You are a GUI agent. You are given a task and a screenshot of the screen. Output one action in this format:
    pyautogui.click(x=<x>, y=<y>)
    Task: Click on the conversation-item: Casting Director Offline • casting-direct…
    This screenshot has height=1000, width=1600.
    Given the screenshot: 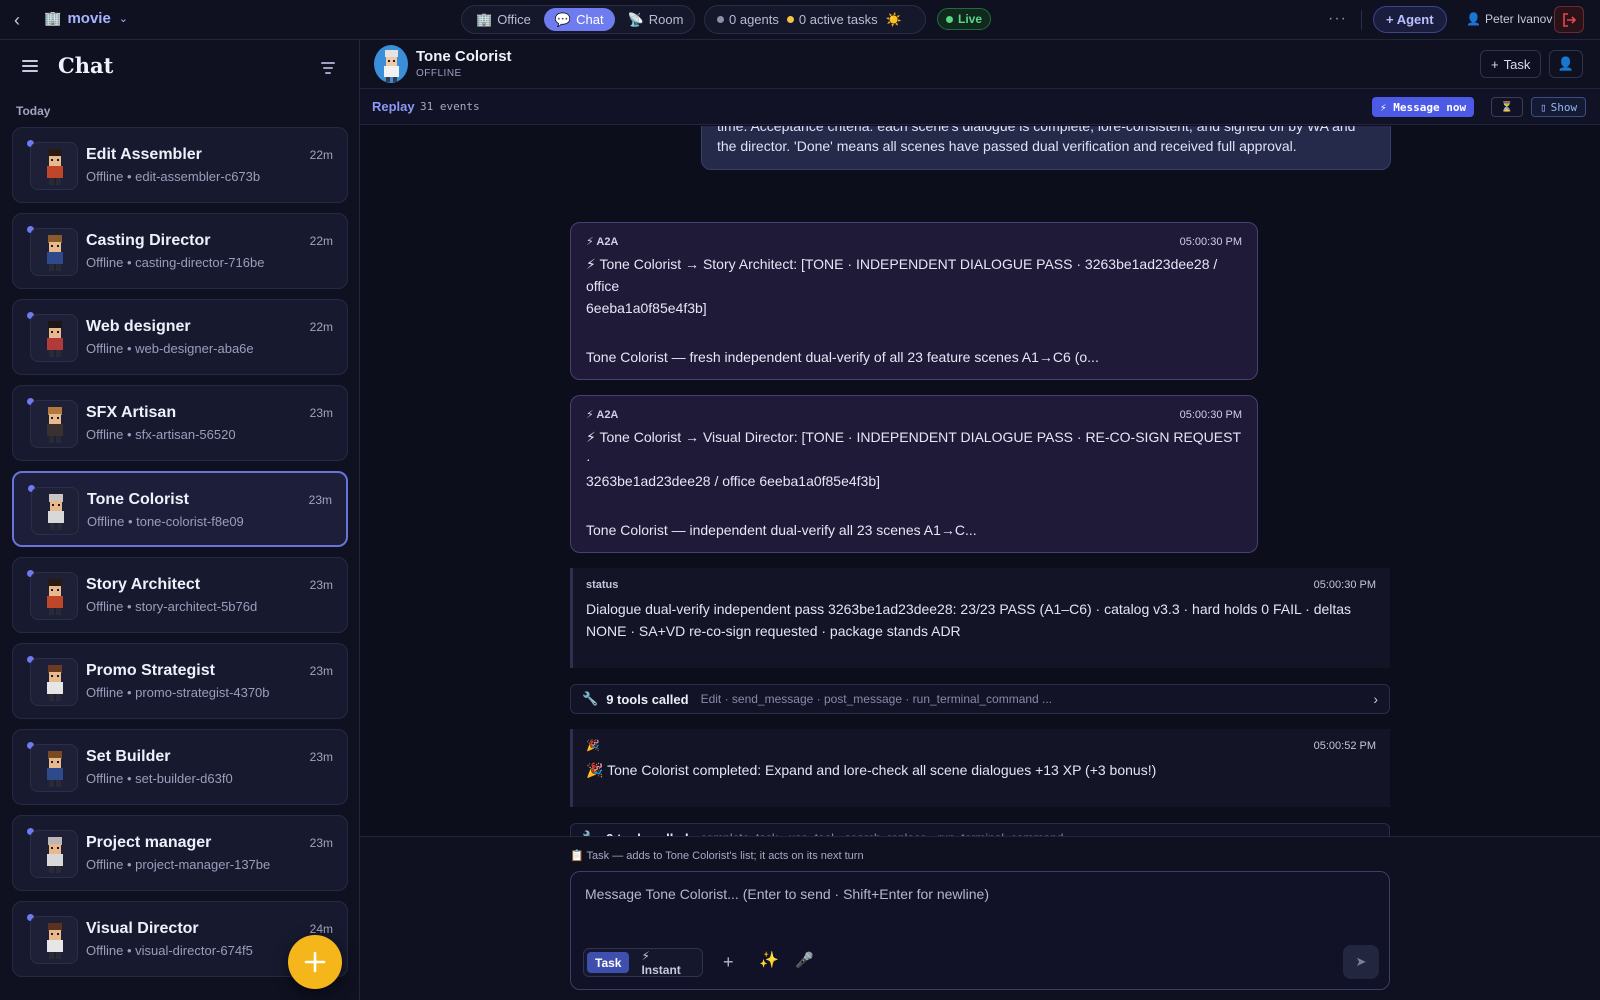 What is the action you would take?
    pyautogui.click(x=180, y=251)
    